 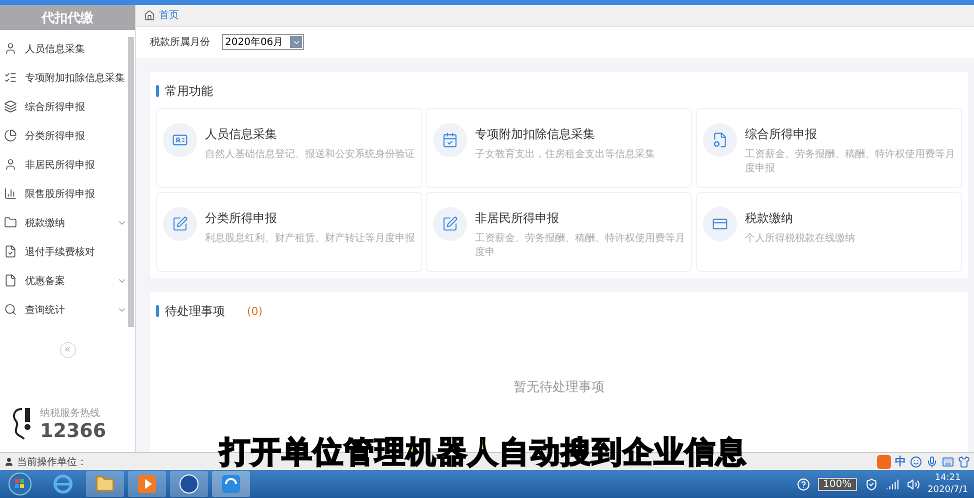 I want to click on scrollbar, so click(x=131, y=182).